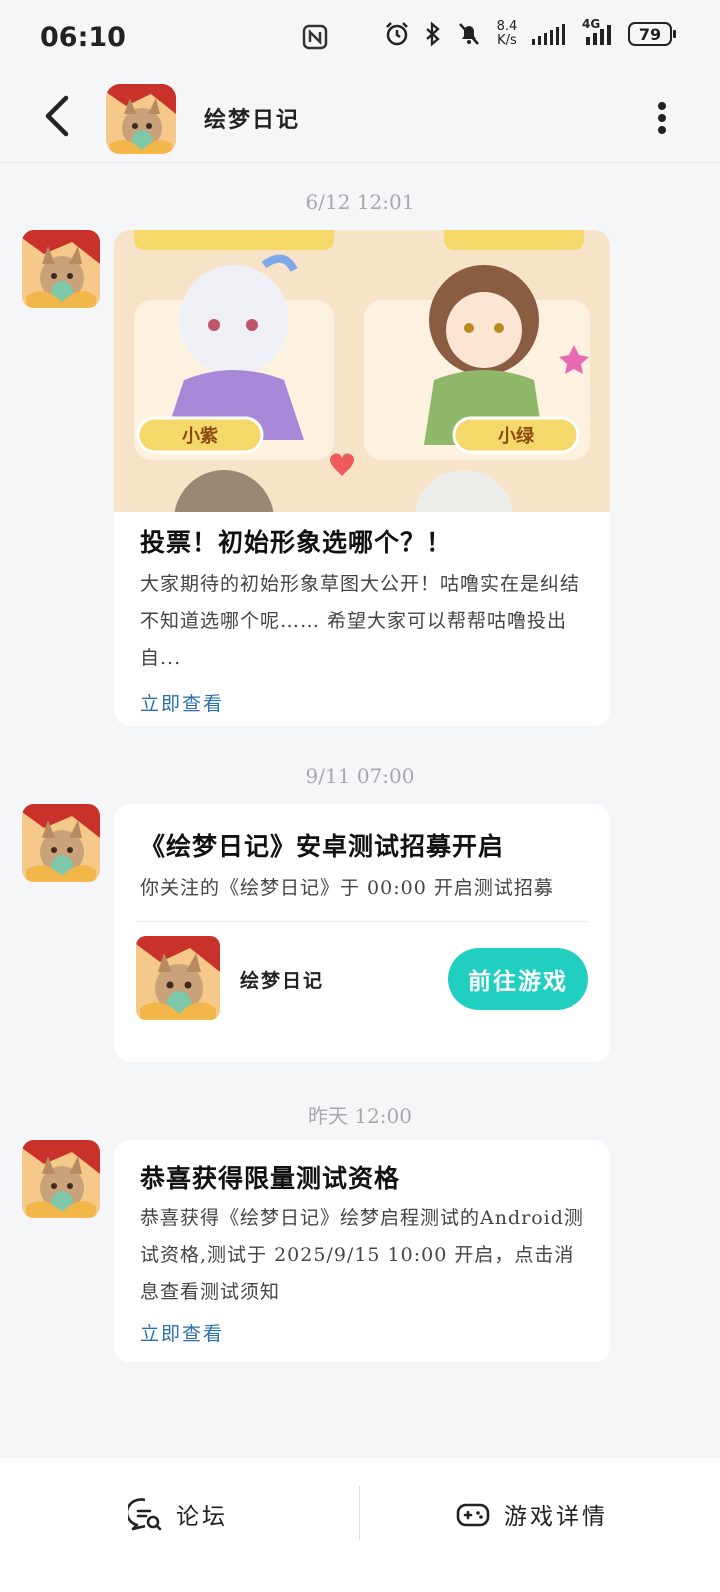  What do you see at coordinates (433, 34) in the screenshot?
I see `bluetooth-icon` at bounding box center [433, 34].